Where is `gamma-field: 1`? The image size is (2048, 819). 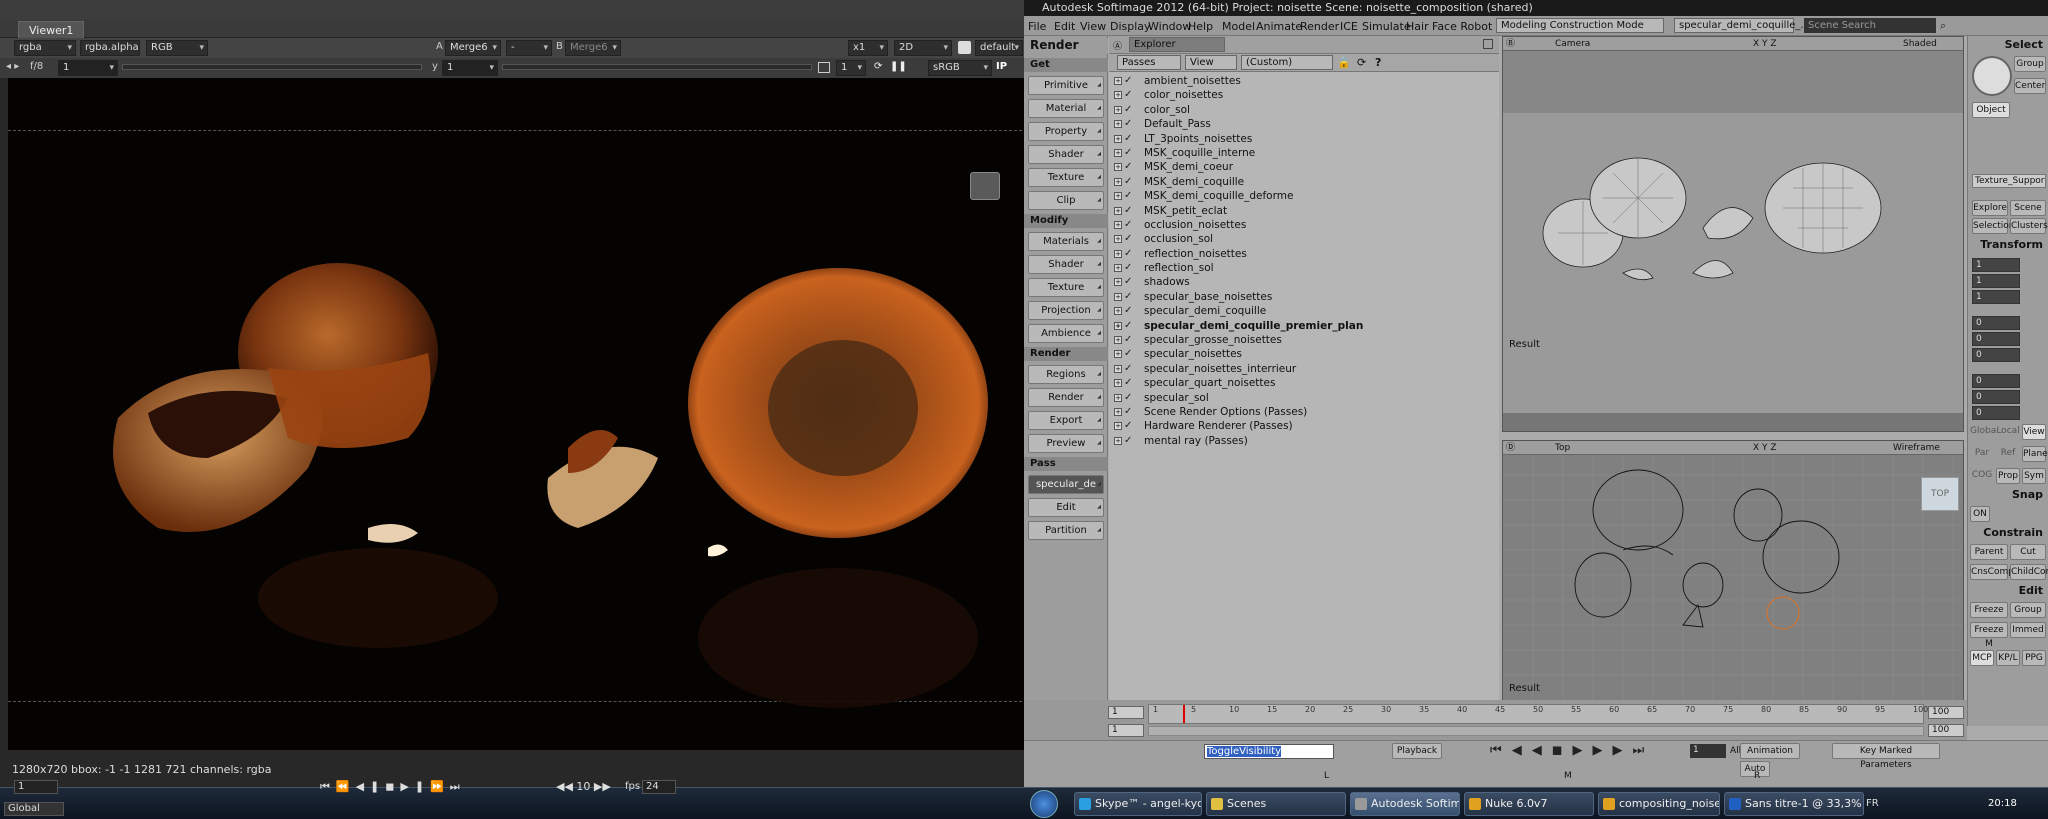
gamma-field: 1 is located at coordinates (470, 68).